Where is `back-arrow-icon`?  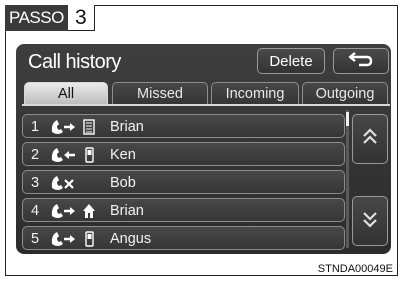
back-arrow-icon is located at coordinates (361, 61).